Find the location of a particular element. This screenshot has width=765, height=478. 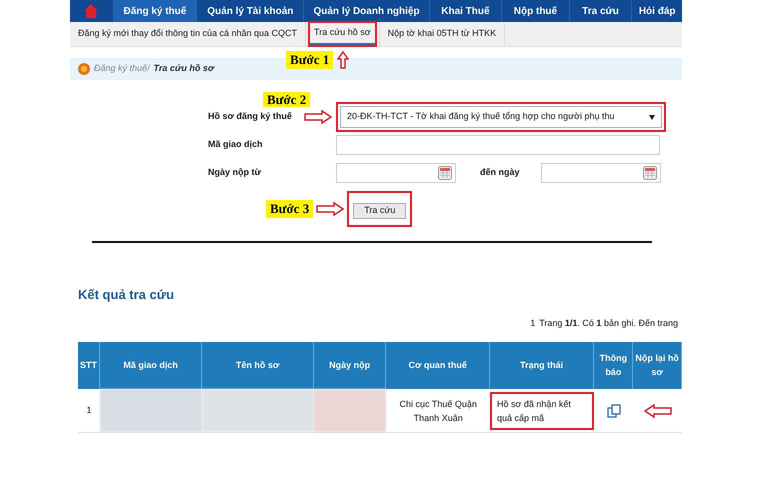

field-label: Ngày nộp từ is located at coordinates (235, 173).